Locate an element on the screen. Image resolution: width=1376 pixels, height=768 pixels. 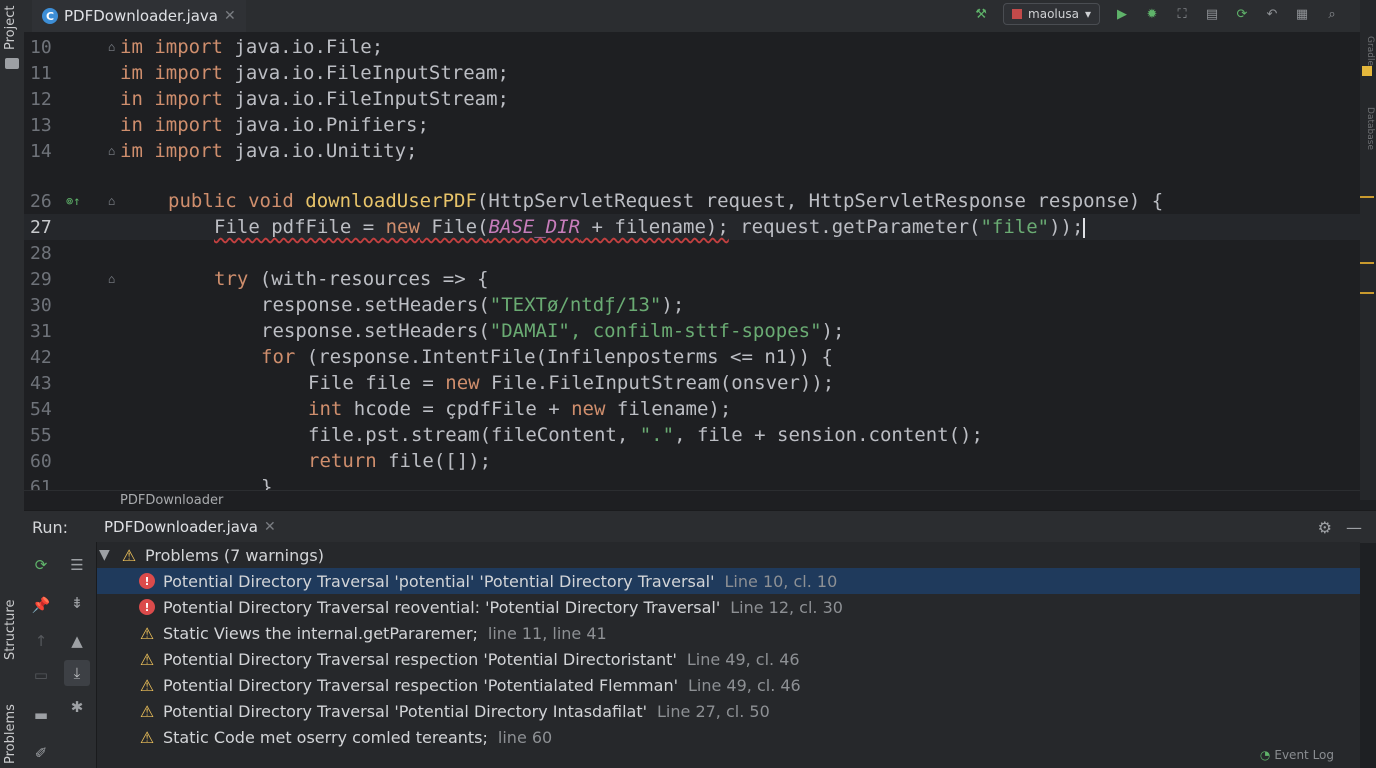
line-number: 30 is located at coordinates (41, 305).